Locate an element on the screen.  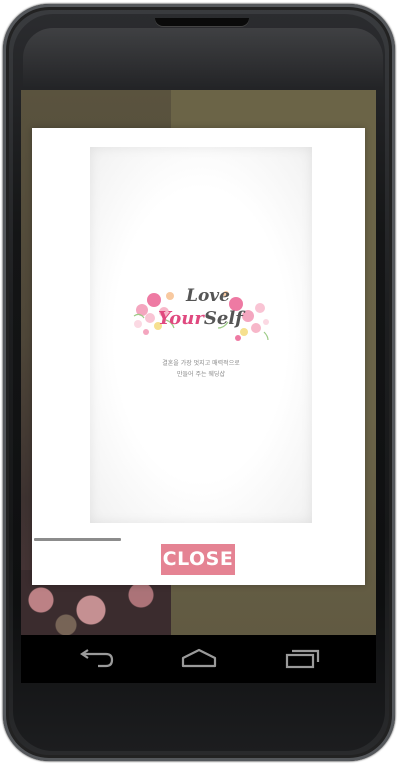
earpiece-speaker is located at coordinates (202, 22).